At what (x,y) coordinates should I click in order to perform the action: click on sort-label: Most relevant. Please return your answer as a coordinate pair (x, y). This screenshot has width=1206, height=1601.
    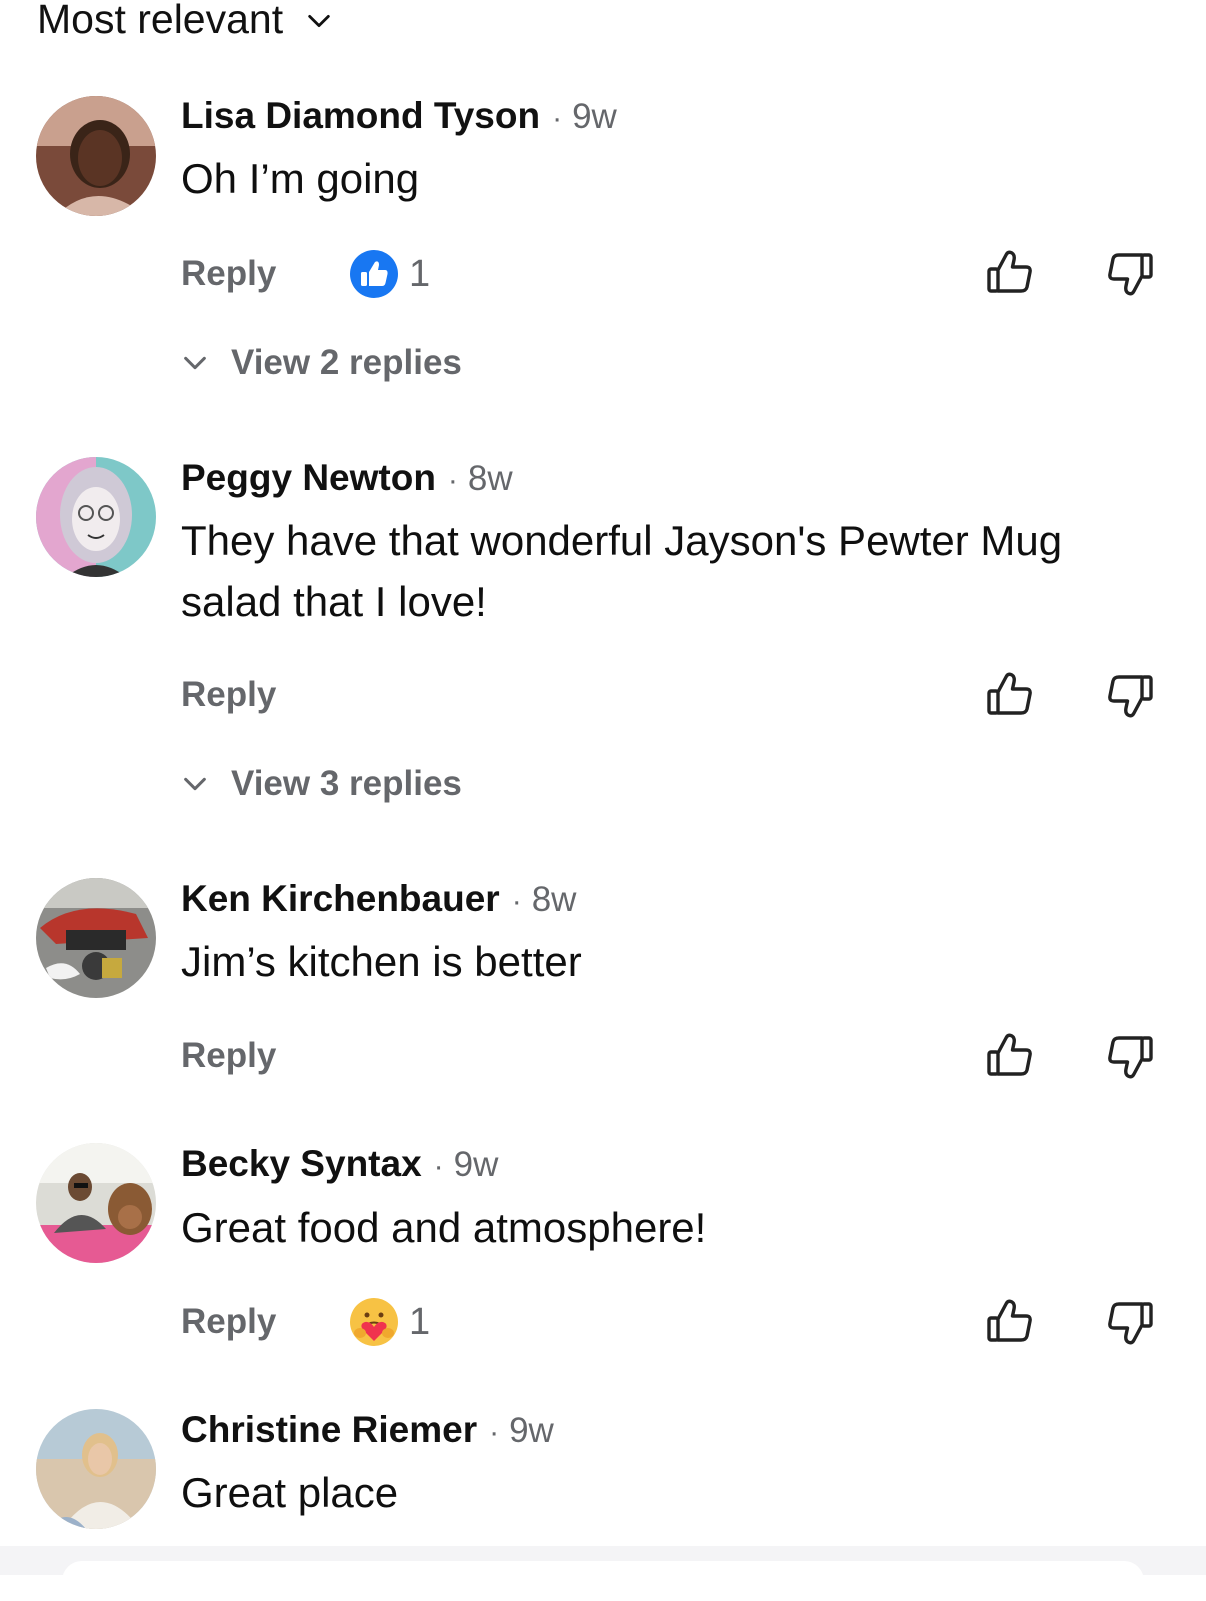
    Looking at the image, I should click on (160, 21).